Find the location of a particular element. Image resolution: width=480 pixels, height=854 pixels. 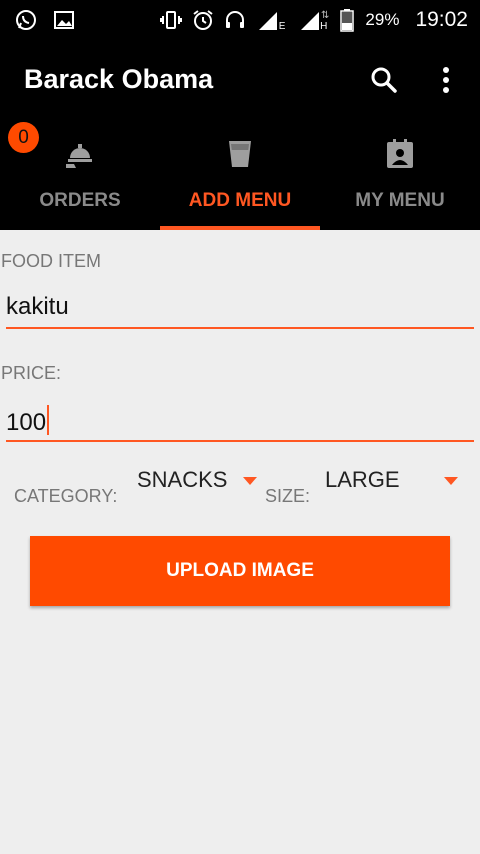

battery-percent: 29% is located at coordinates (382, 19).